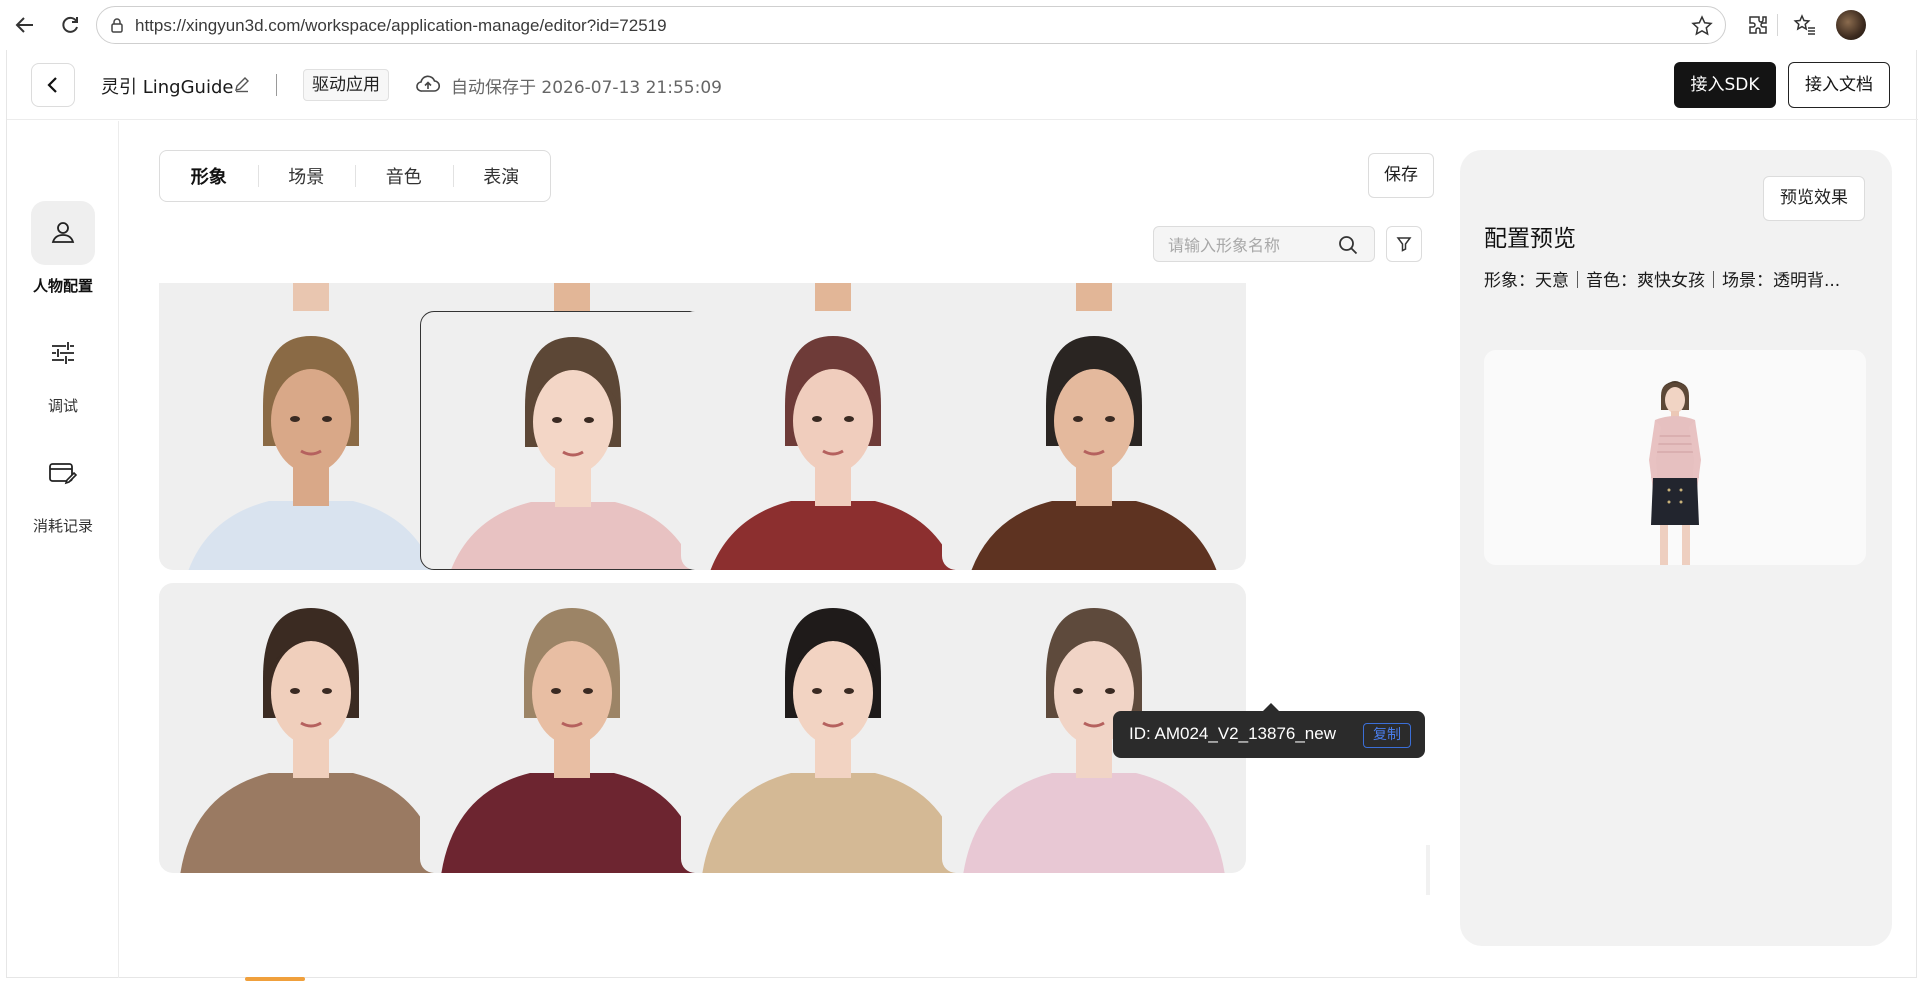  Describe the element at coordinates (404, 176) in the screenshot. I see `tab-voice: 音色` at that location.